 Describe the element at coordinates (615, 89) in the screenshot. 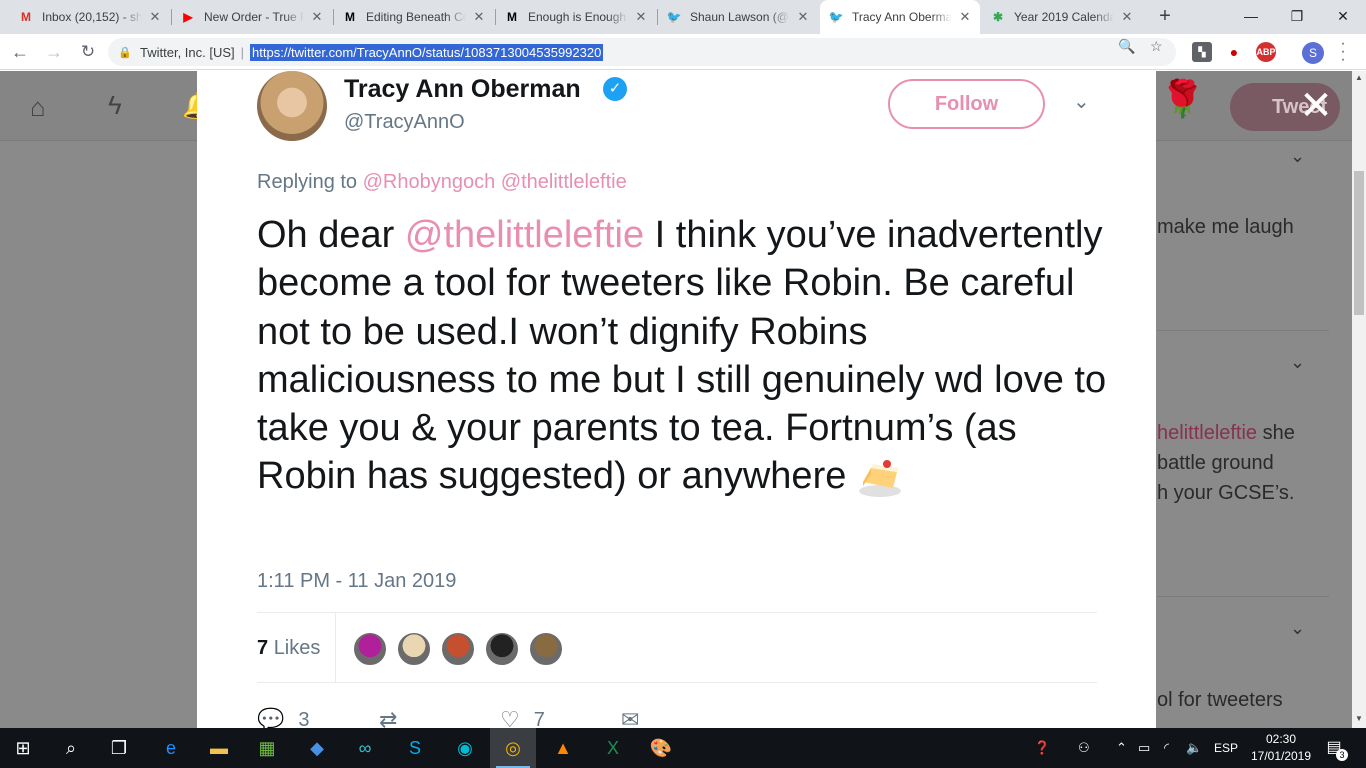

I see `verified-badge-icon: ✓` at that location.